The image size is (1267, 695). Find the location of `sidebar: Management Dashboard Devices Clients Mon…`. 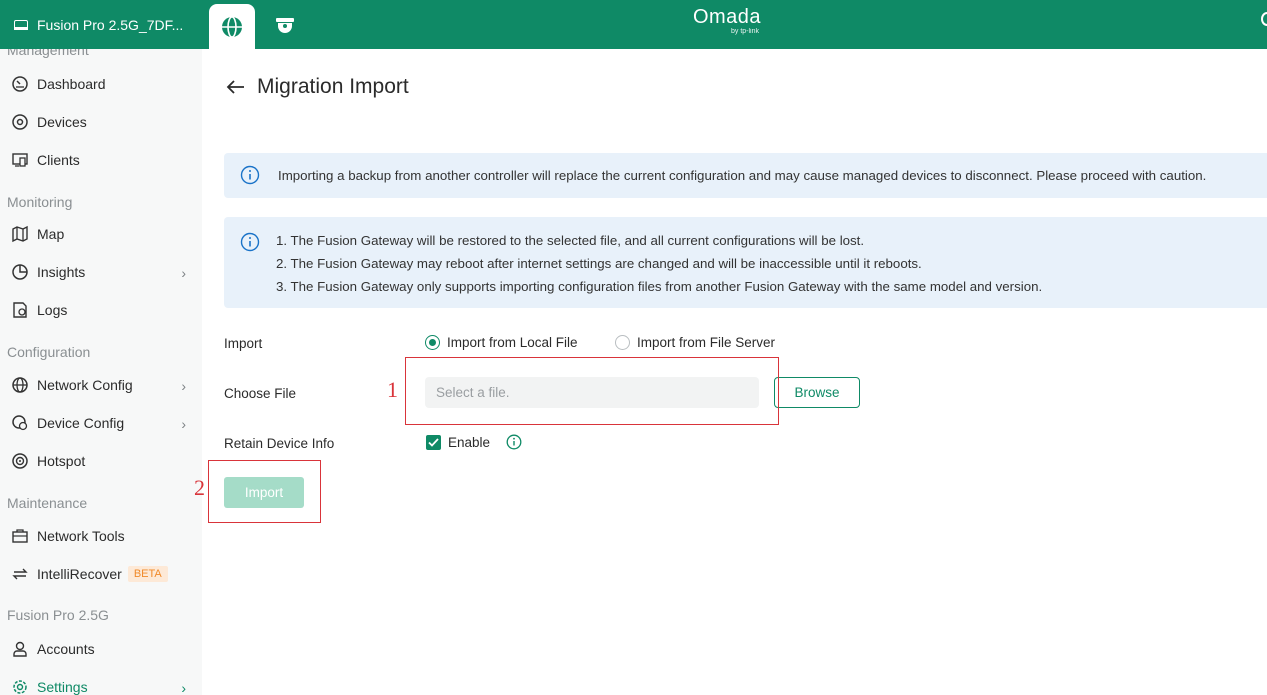

sidebar: Management Dashboard Devices Clients Mon… is located at coordinates (101, 372).